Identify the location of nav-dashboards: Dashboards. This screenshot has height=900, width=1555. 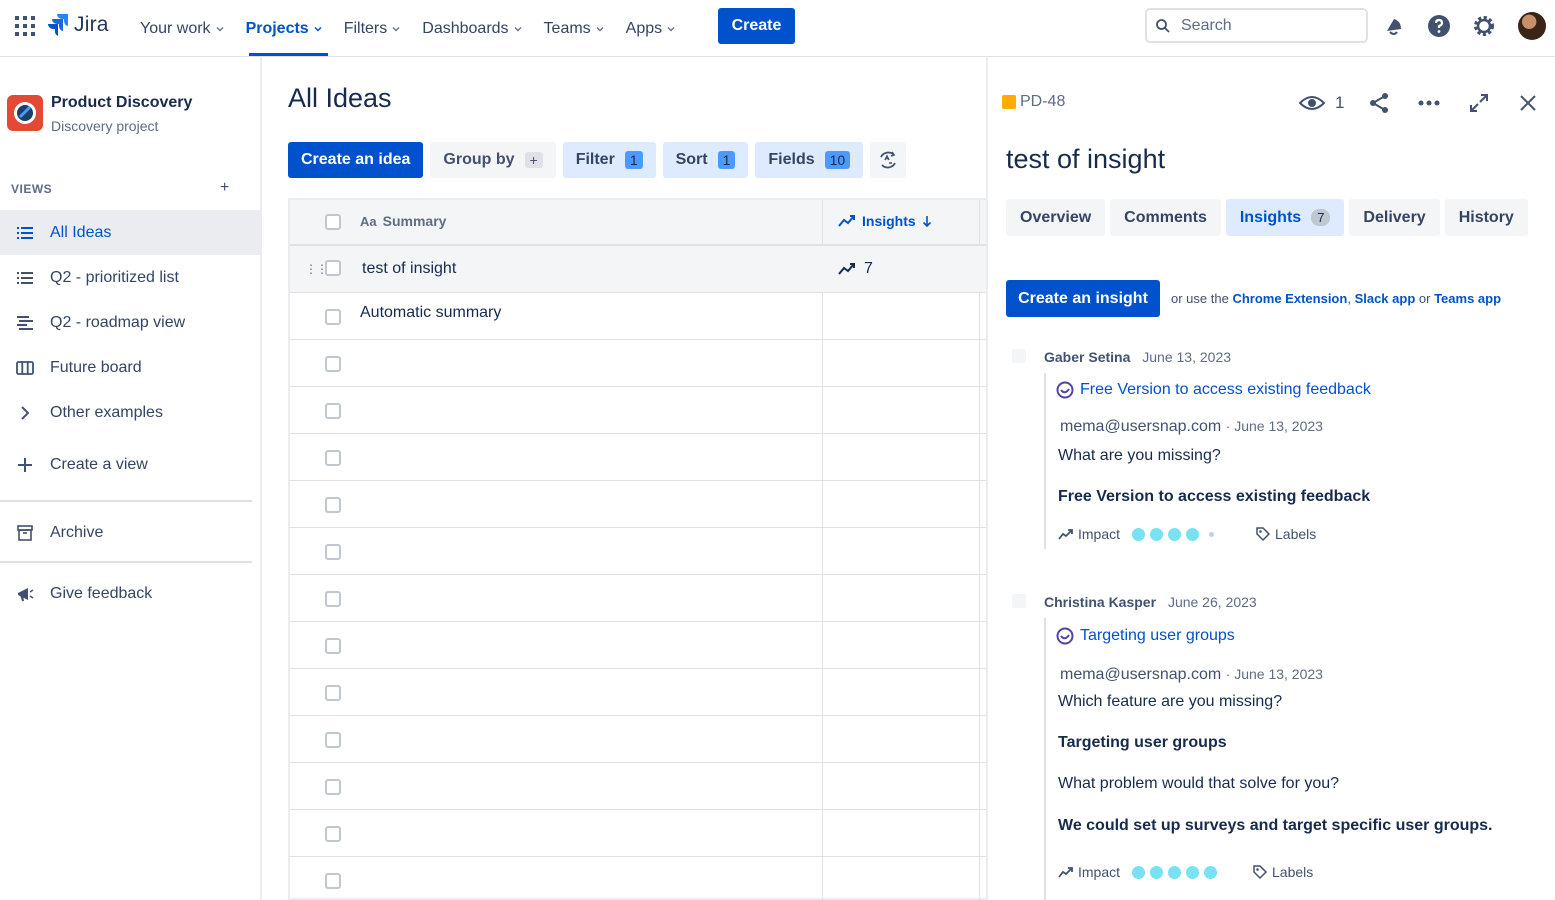
(472, 28).